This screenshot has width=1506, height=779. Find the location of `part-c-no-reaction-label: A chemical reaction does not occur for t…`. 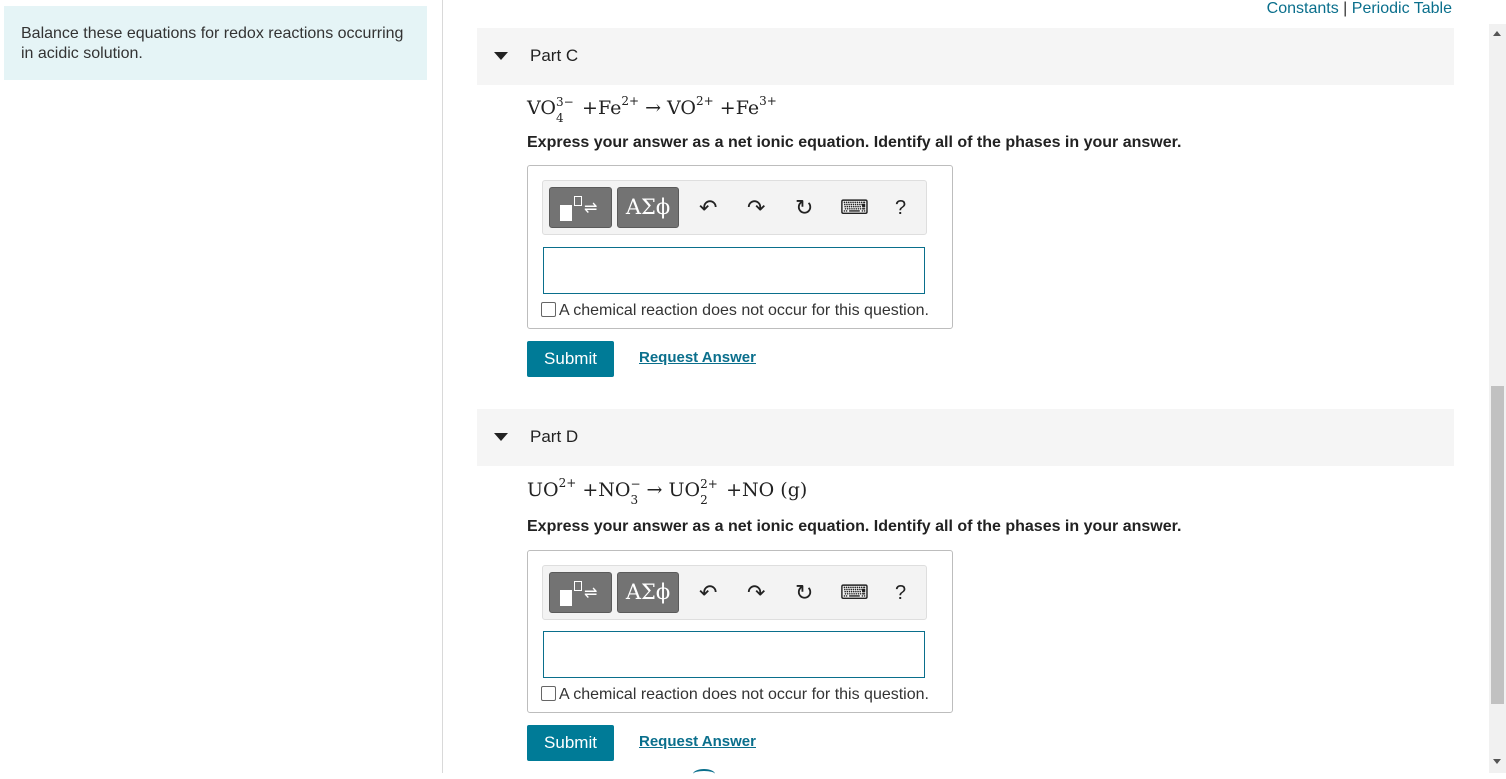

part-c-no-reaction-label: A chemical reaction does not occur for t… is located at coordinates (744, 310).